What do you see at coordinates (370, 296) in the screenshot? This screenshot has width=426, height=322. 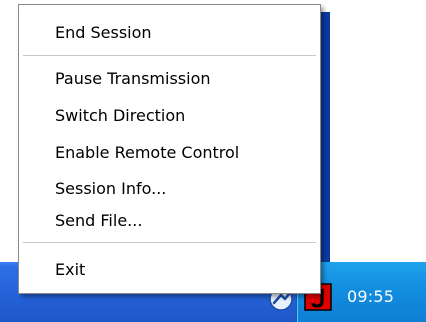 I see `taskbar-clock: 09:55` at bounding box center [370, 296].